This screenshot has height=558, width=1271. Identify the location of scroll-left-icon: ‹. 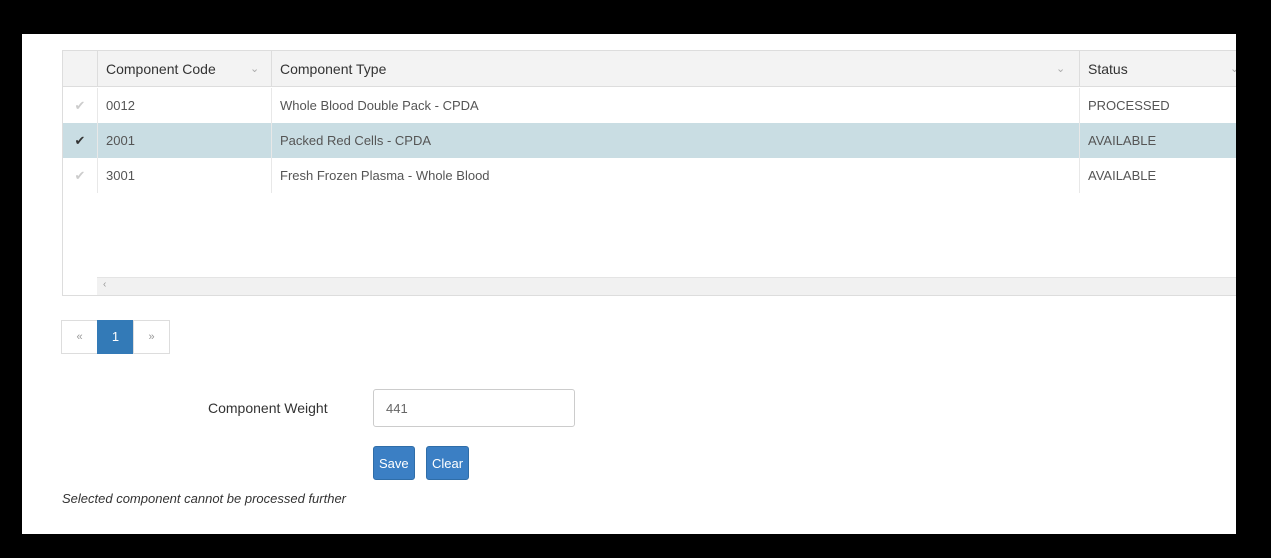
(104, 284).